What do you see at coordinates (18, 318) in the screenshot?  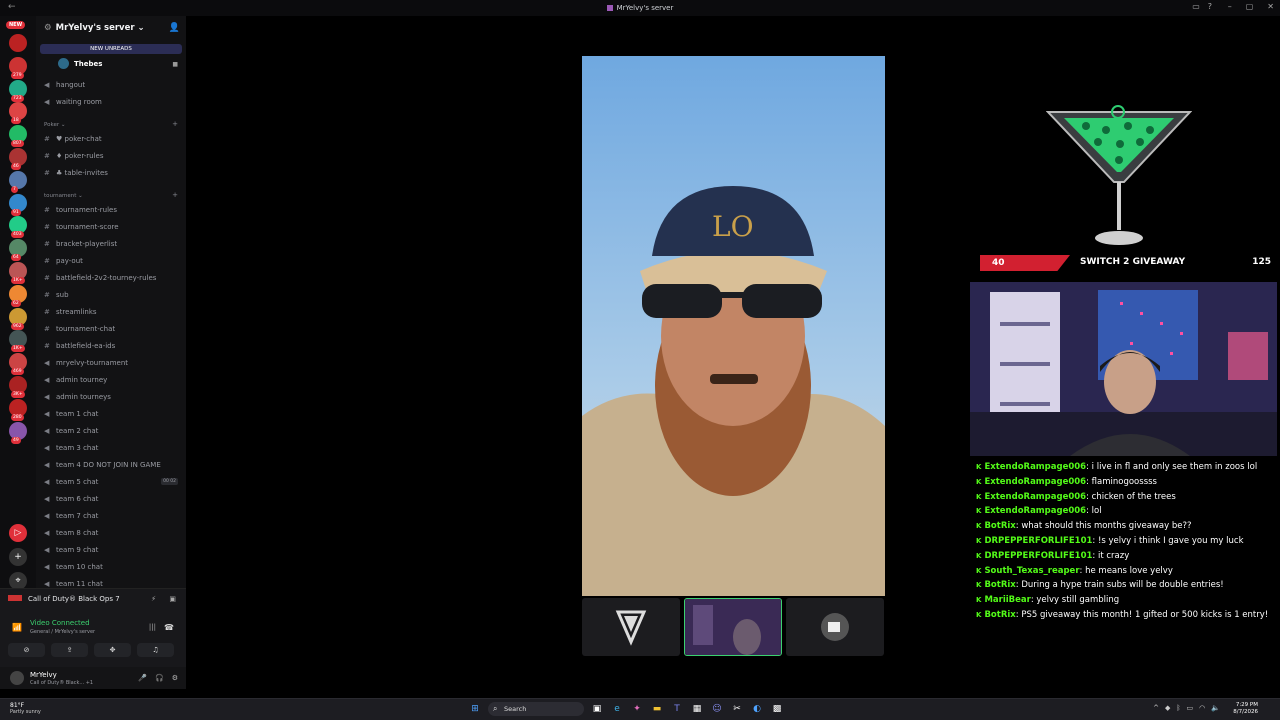 I see `server-icon: 962` at bounding box center [18, 318].